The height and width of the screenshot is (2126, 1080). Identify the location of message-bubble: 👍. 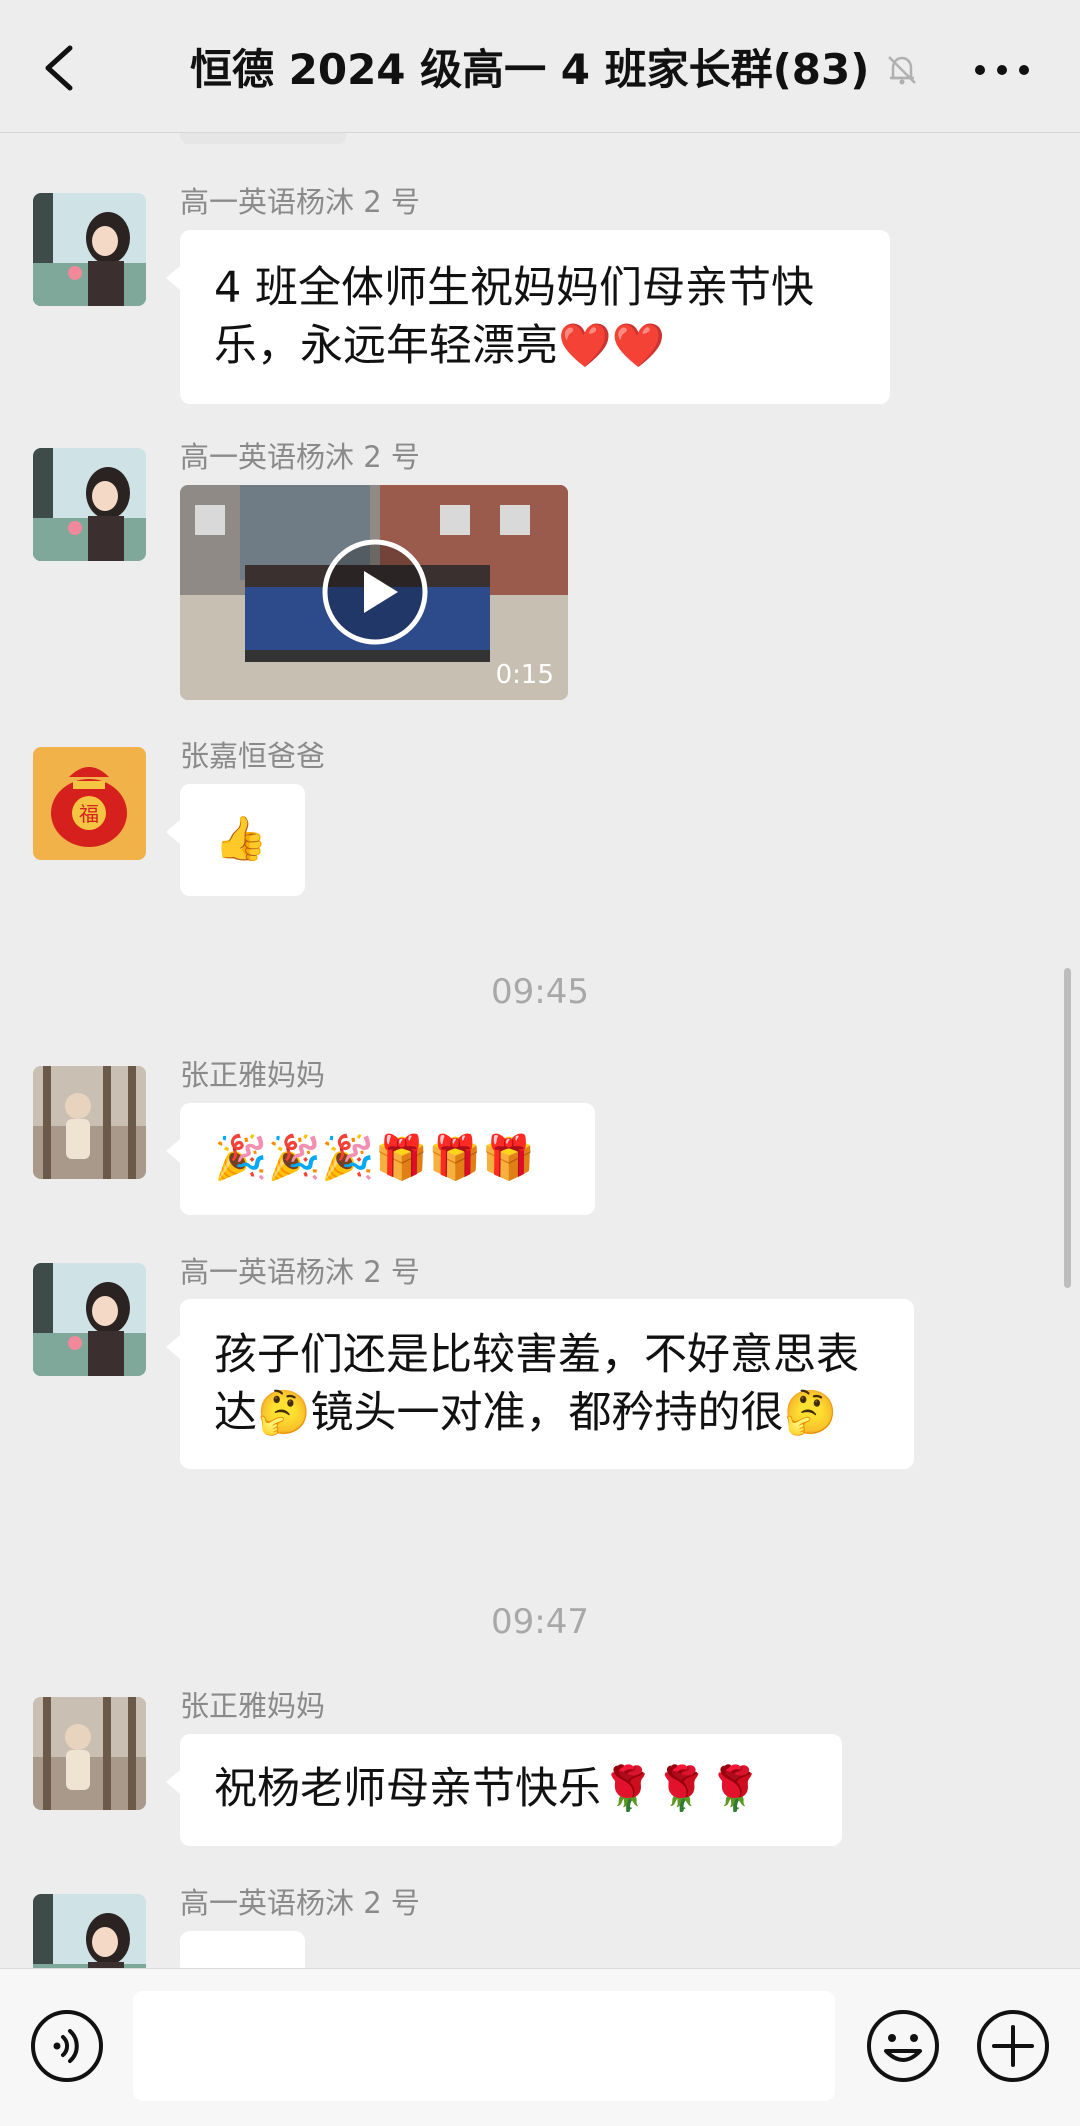
(235, 840).